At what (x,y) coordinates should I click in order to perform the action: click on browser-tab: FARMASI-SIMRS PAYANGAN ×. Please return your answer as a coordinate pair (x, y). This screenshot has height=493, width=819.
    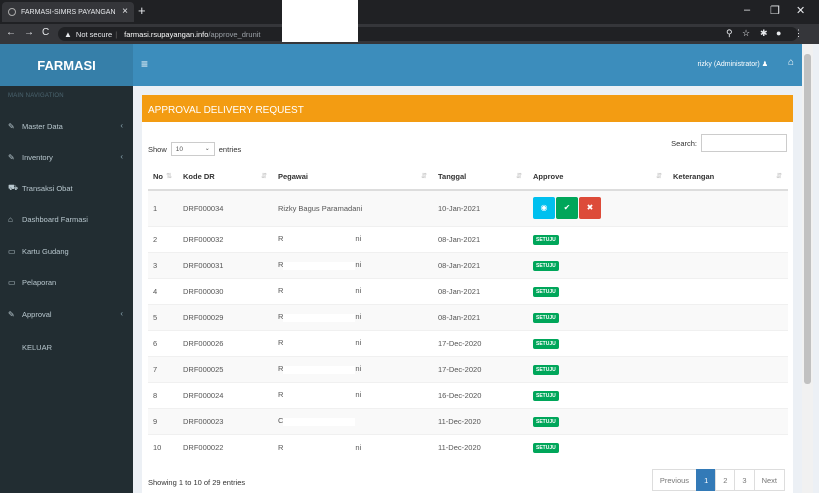
    Looking at the image, I should click on (68, 12).